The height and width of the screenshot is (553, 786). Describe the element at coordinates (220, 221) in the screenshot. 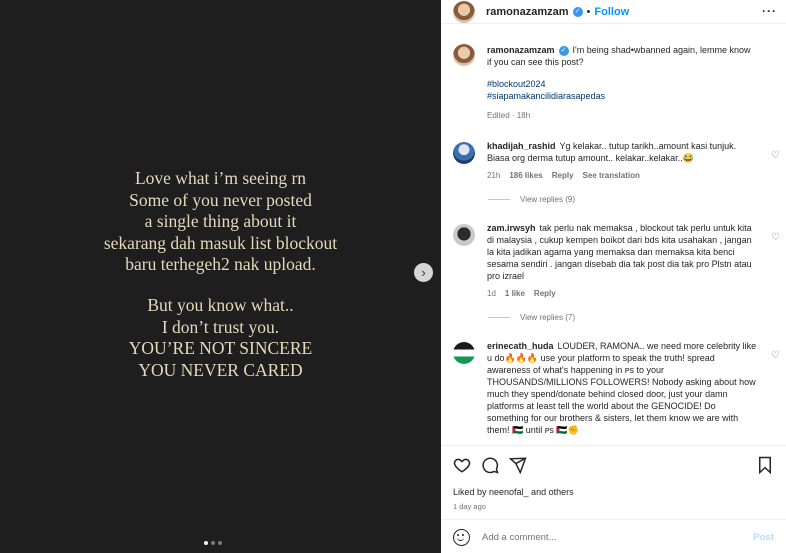

I see `story-line: a single thing about it` at that location.